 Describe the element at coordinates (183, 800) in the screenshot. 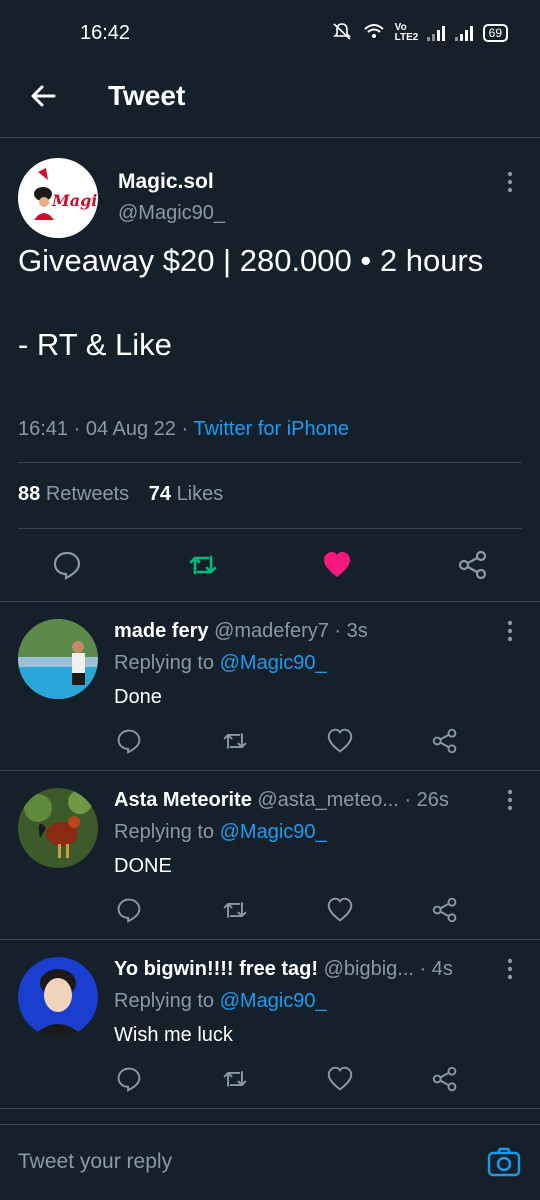

I see `reply-author-name: Asta Meteorite` at that location.